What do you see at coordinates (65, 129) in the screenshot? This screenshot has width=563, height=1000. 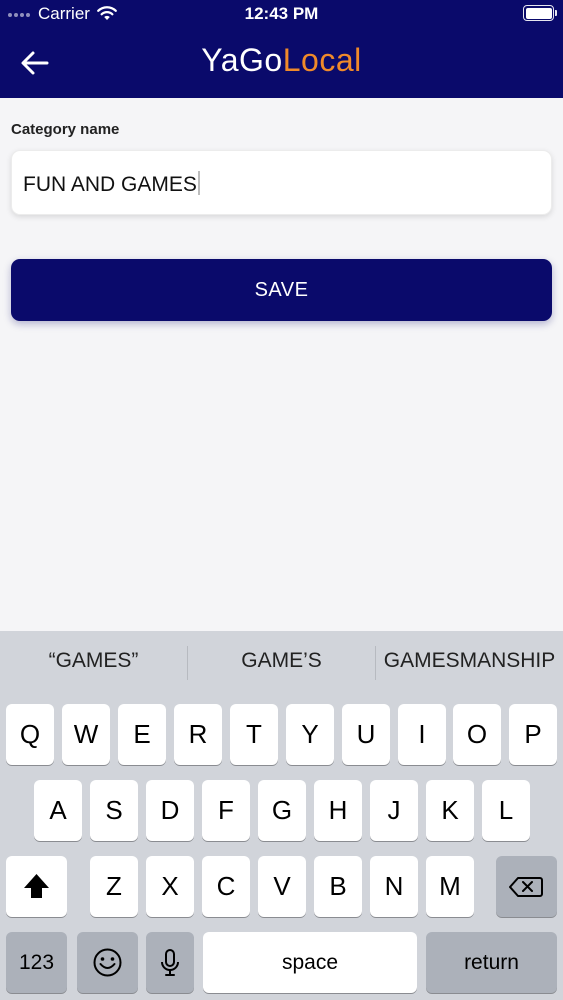 I see `category-name-label: Category name` at bounding box center [65, 129].